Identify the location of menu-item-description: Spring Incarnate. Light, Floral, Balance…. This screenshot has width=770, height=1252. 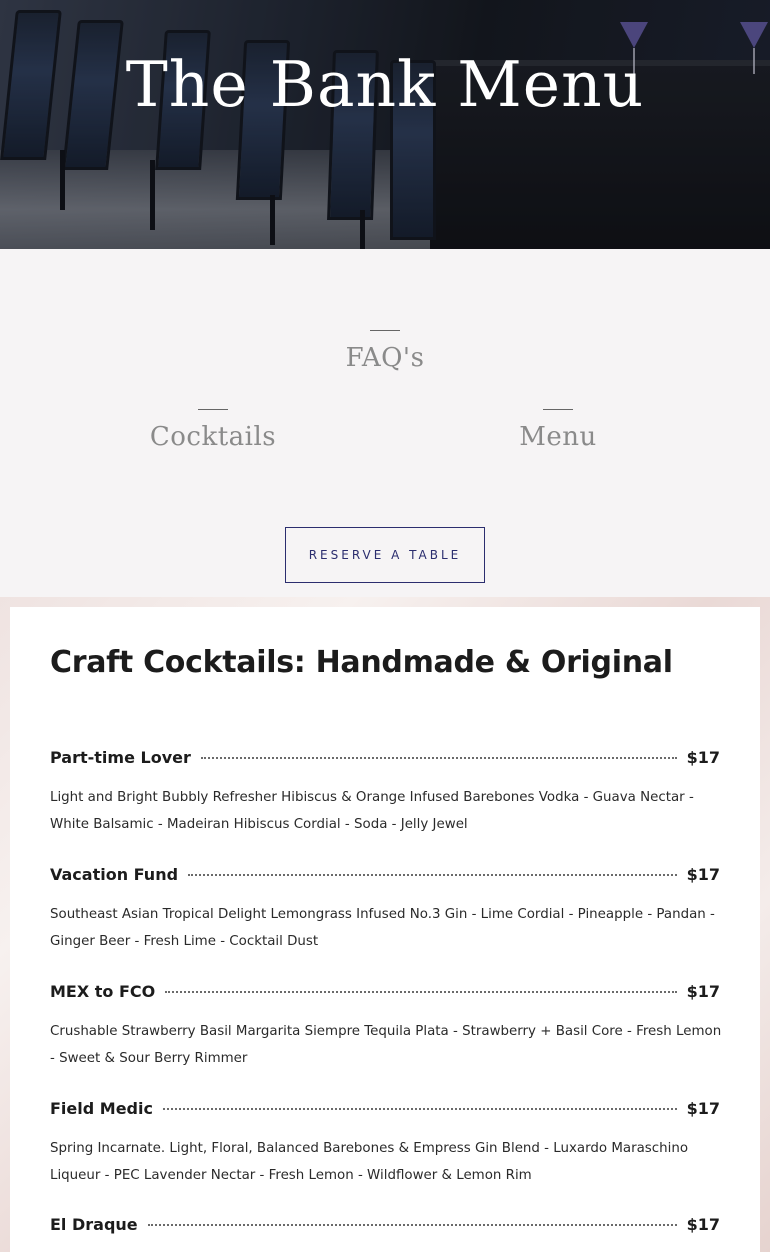
(369, 1162).